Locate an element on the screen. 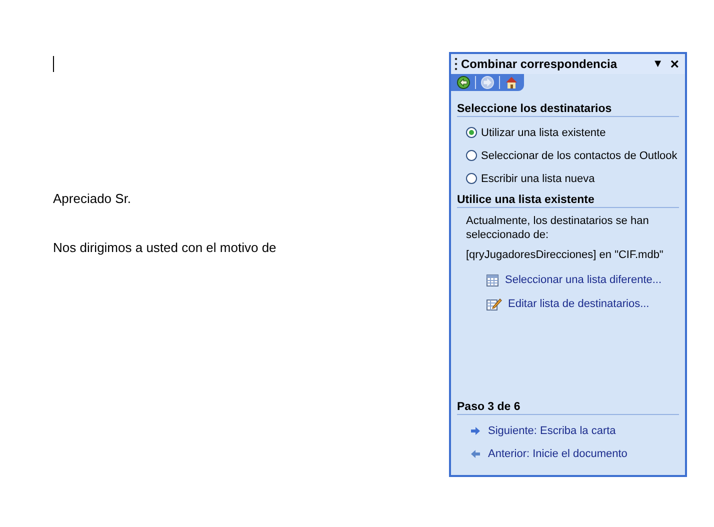 Image resolution: width=714 pixels, height=527 pixels. document-paragraph: Nos dirigimos a usted con el motivo de is located at coordinates (165, 247).